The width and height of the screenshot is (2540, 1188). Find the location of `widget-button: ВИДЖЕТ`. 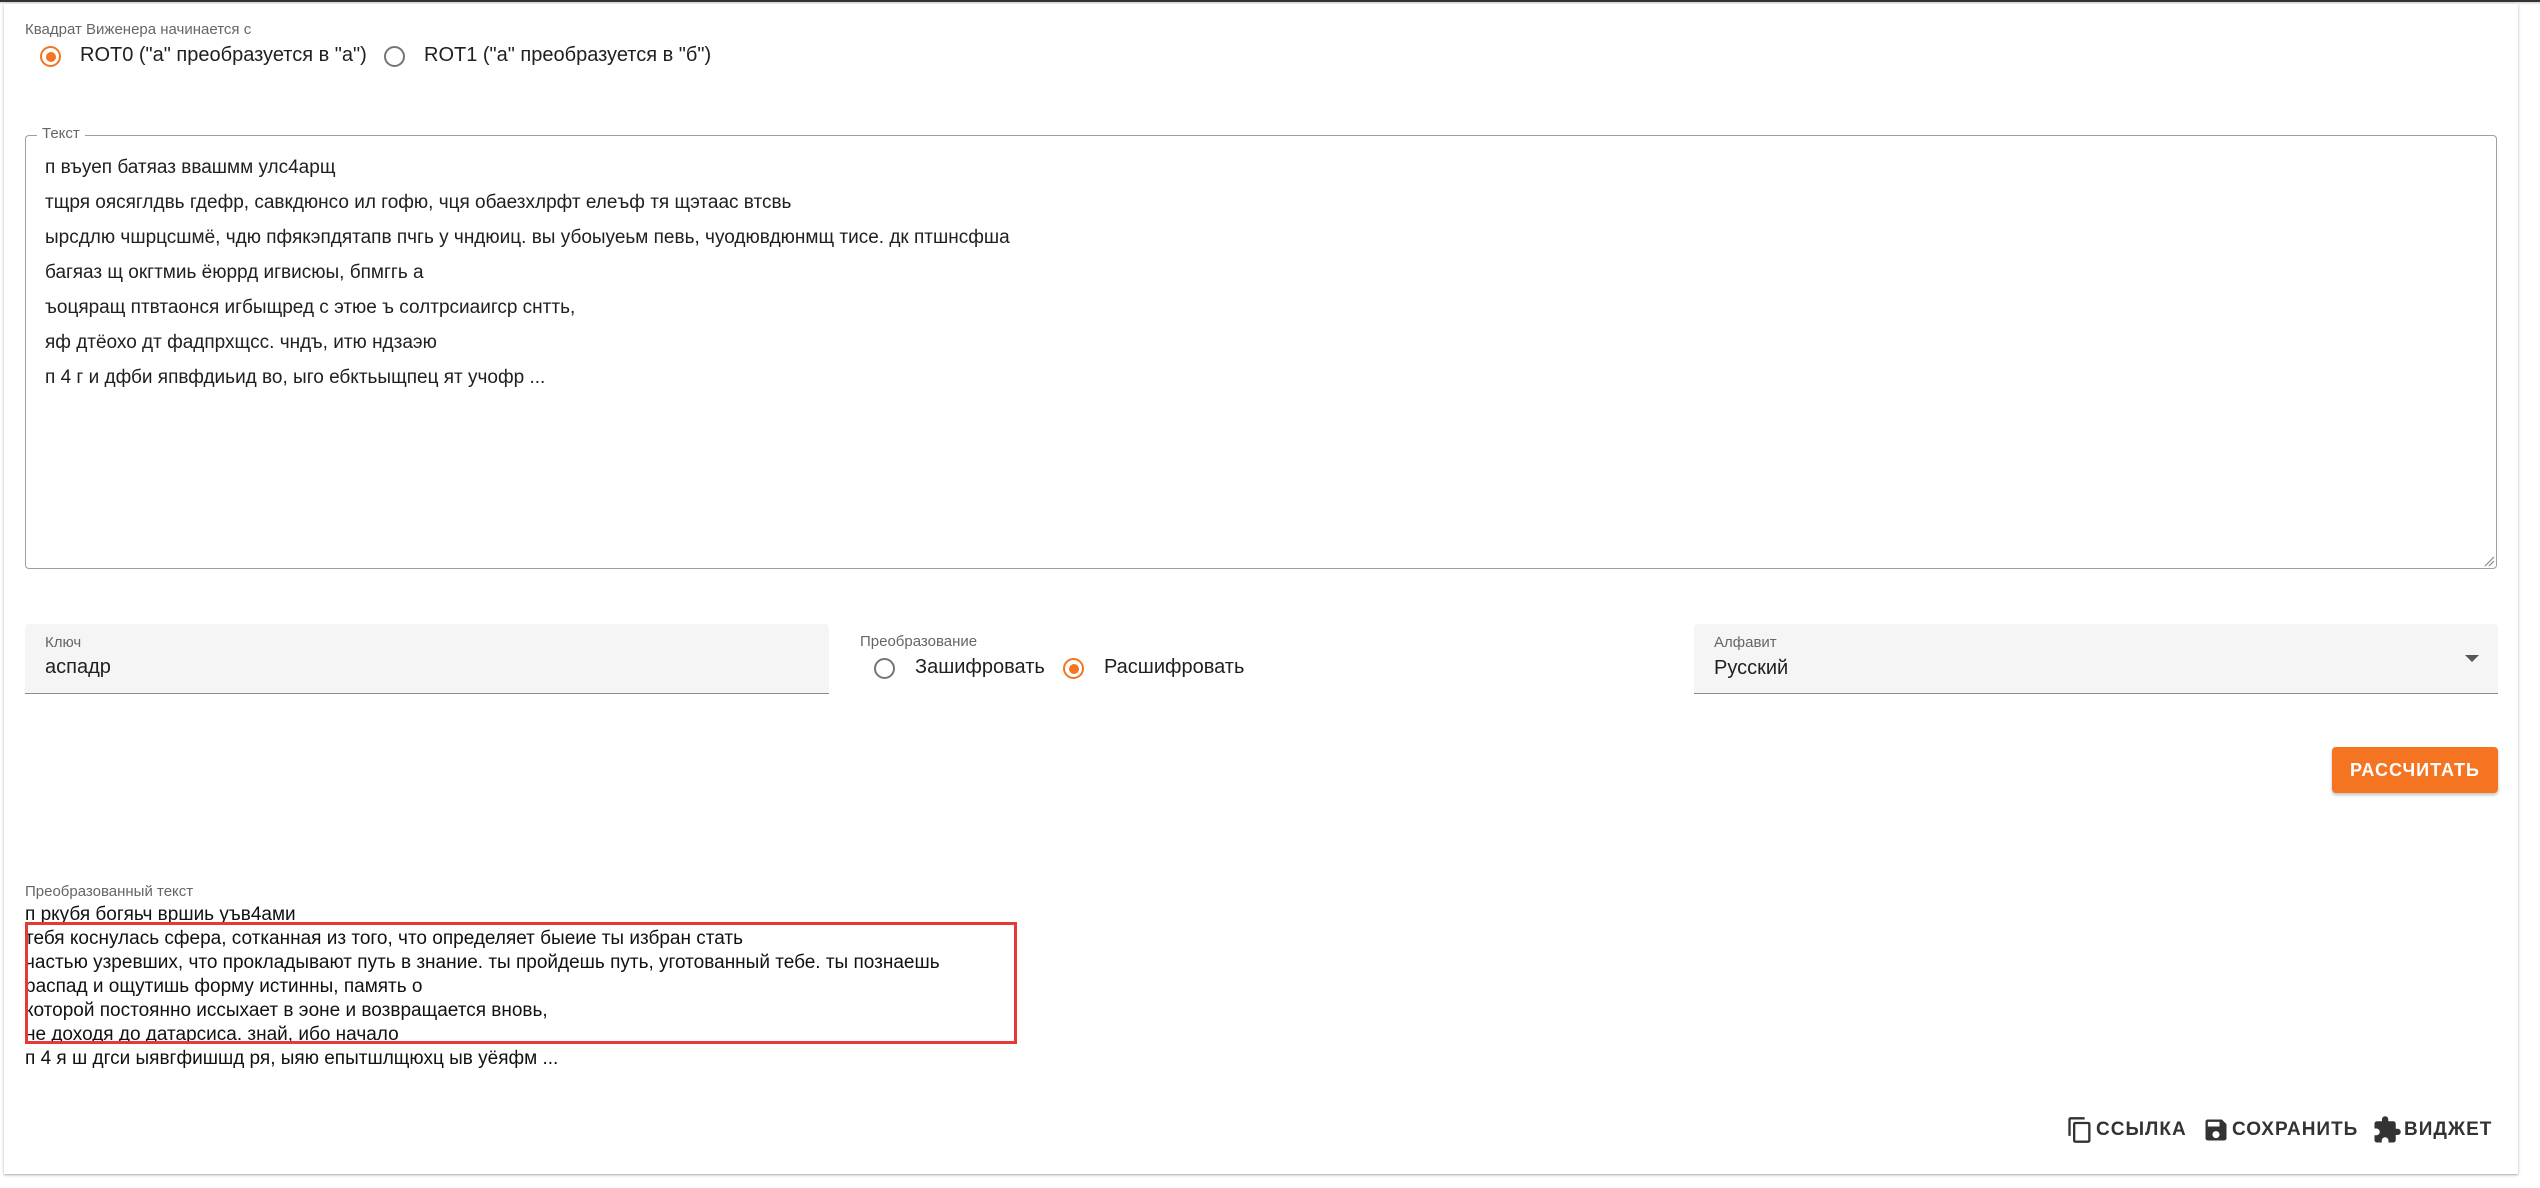

widget-button: ВИДЖЕТ is located at coordinates (2432, 1130).